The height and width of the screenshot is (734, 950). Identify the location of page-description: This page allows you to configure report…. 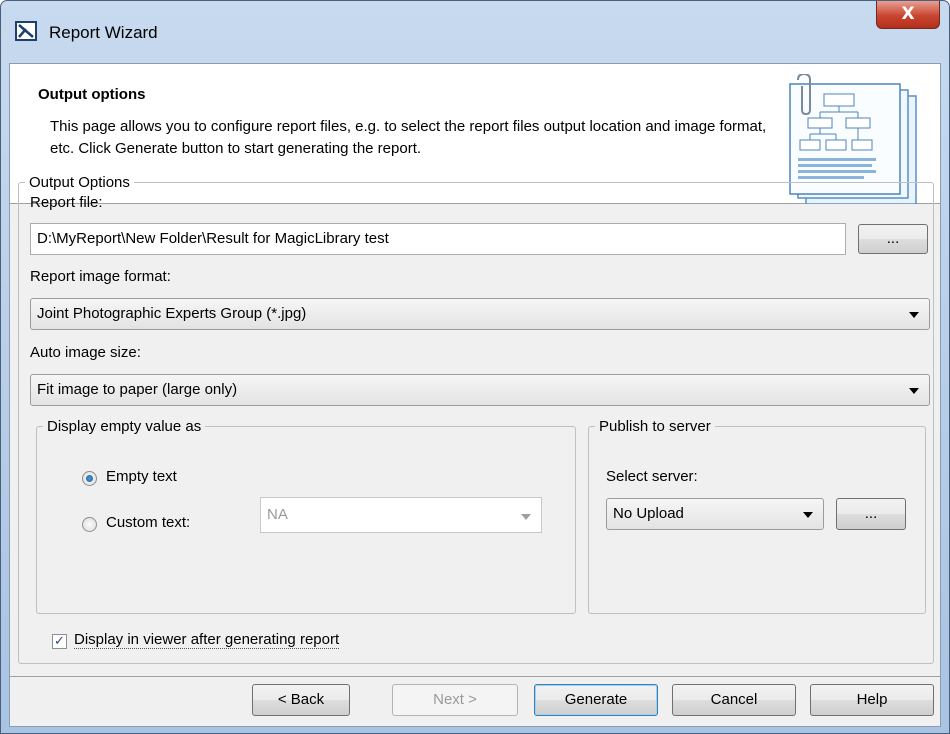
(408, 137).